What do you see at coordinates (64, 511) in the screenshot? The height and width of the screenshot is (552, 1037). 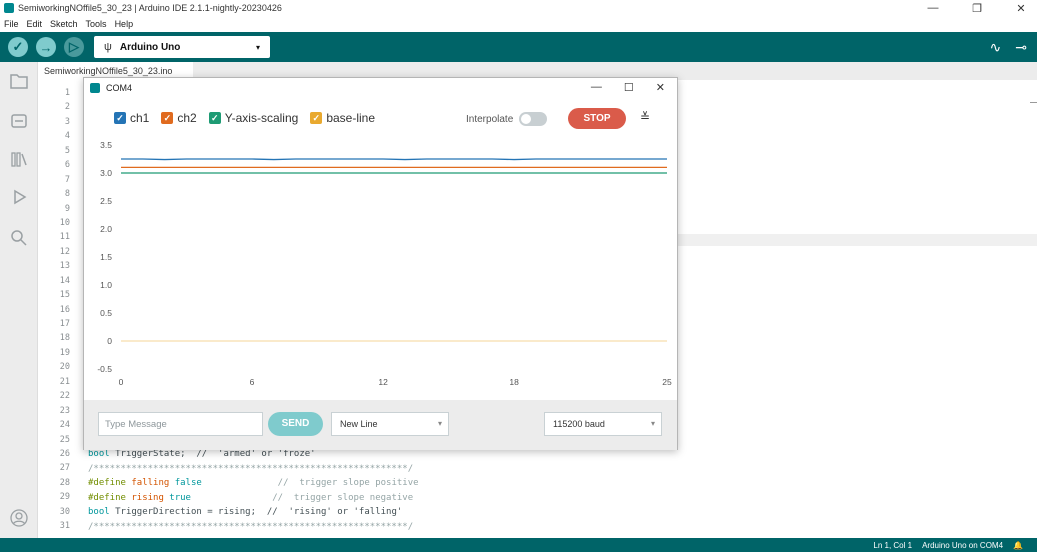 I see `line-number: 30` at bounding box center [64, 511].